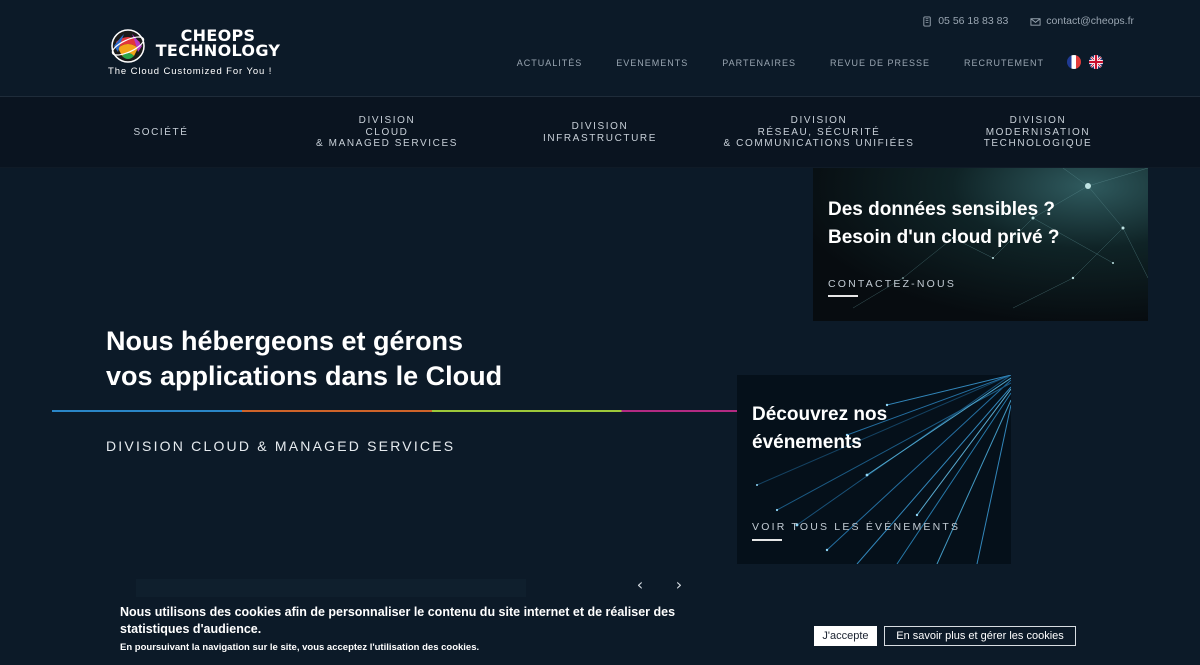 This screenshot has width=1200, height=665. I want to click on email-address: contact@cheops.fr, so click(1090, 21).